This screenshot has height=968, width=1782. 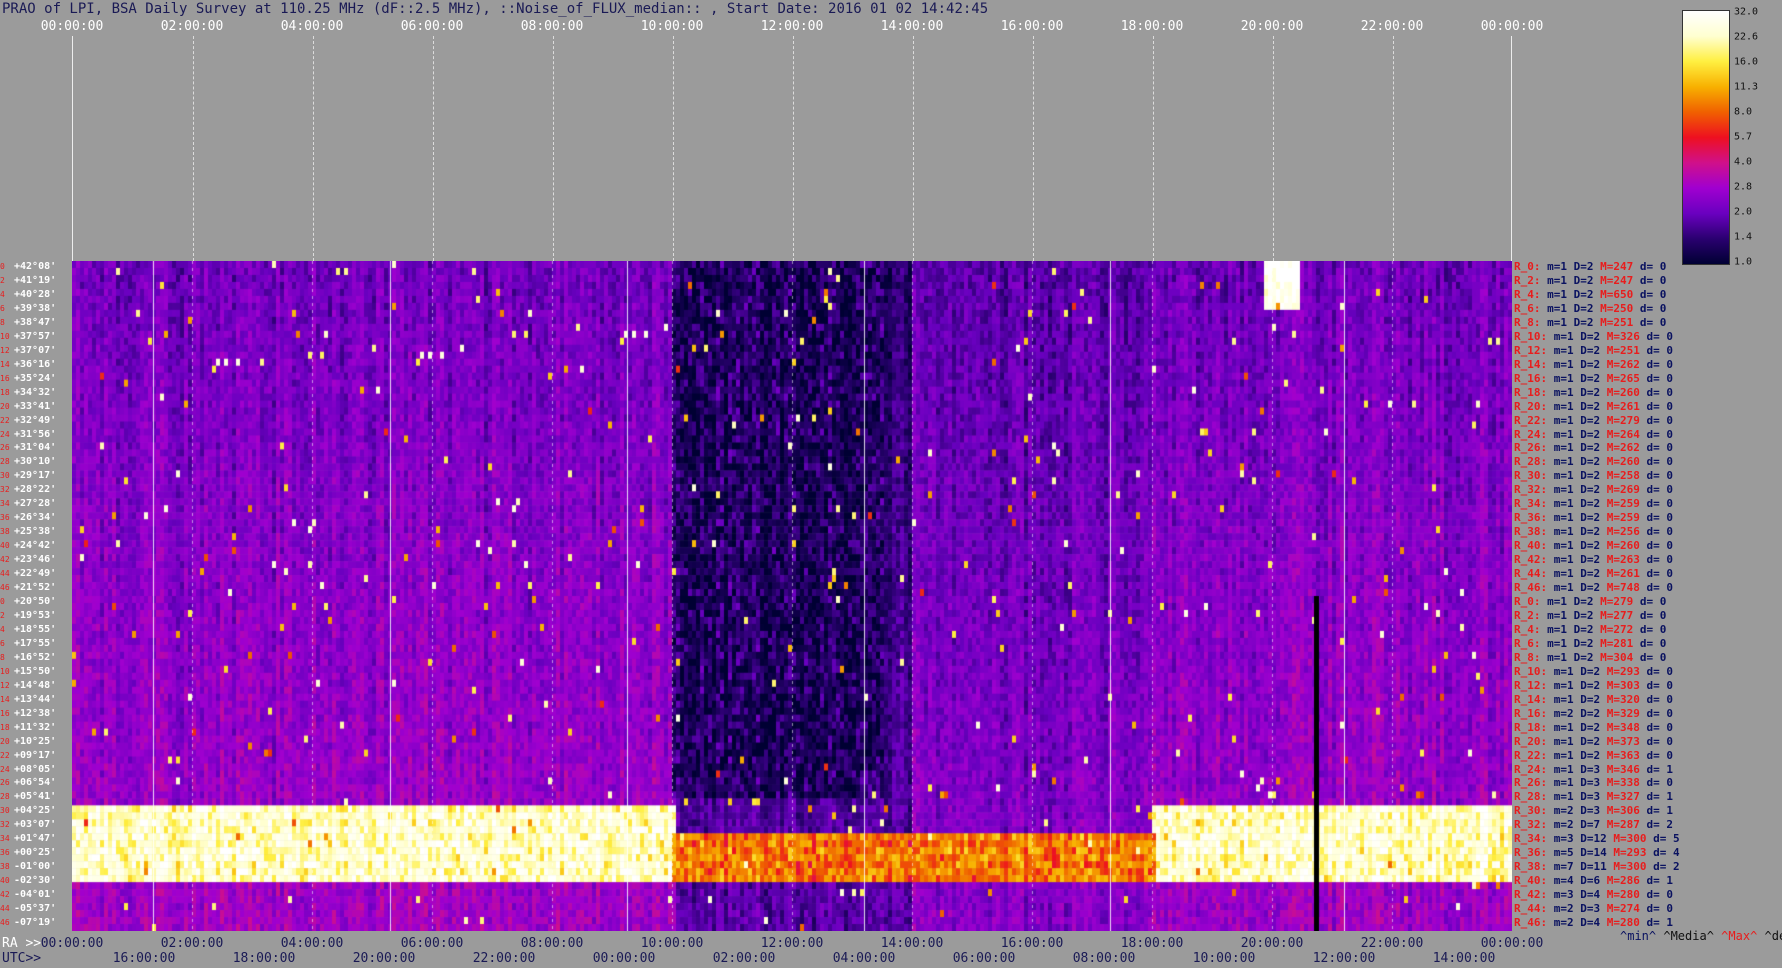 What do you see at coordinates (5, 825) in the screenshot?
I see `row-index: 32` at bounding box center [5, 825].